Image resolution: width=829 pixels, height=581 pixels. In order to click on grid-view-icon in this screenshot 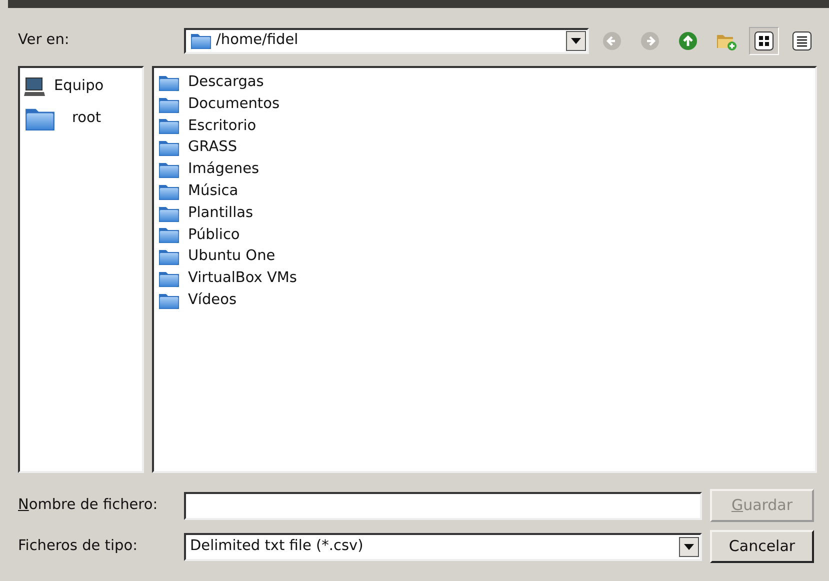, I will do `click(764, 41)`.